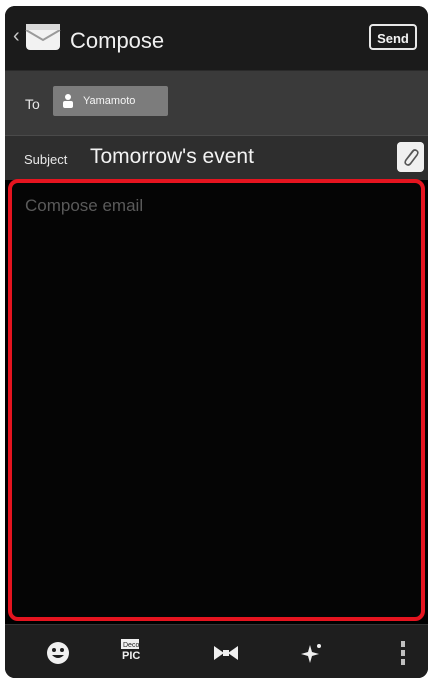 The image size is (433, 681). What do you see at coordinates (172, 157) in the screenshot?
I see `subject-input: Tomorrow's event` at bounding box center [172, 157].